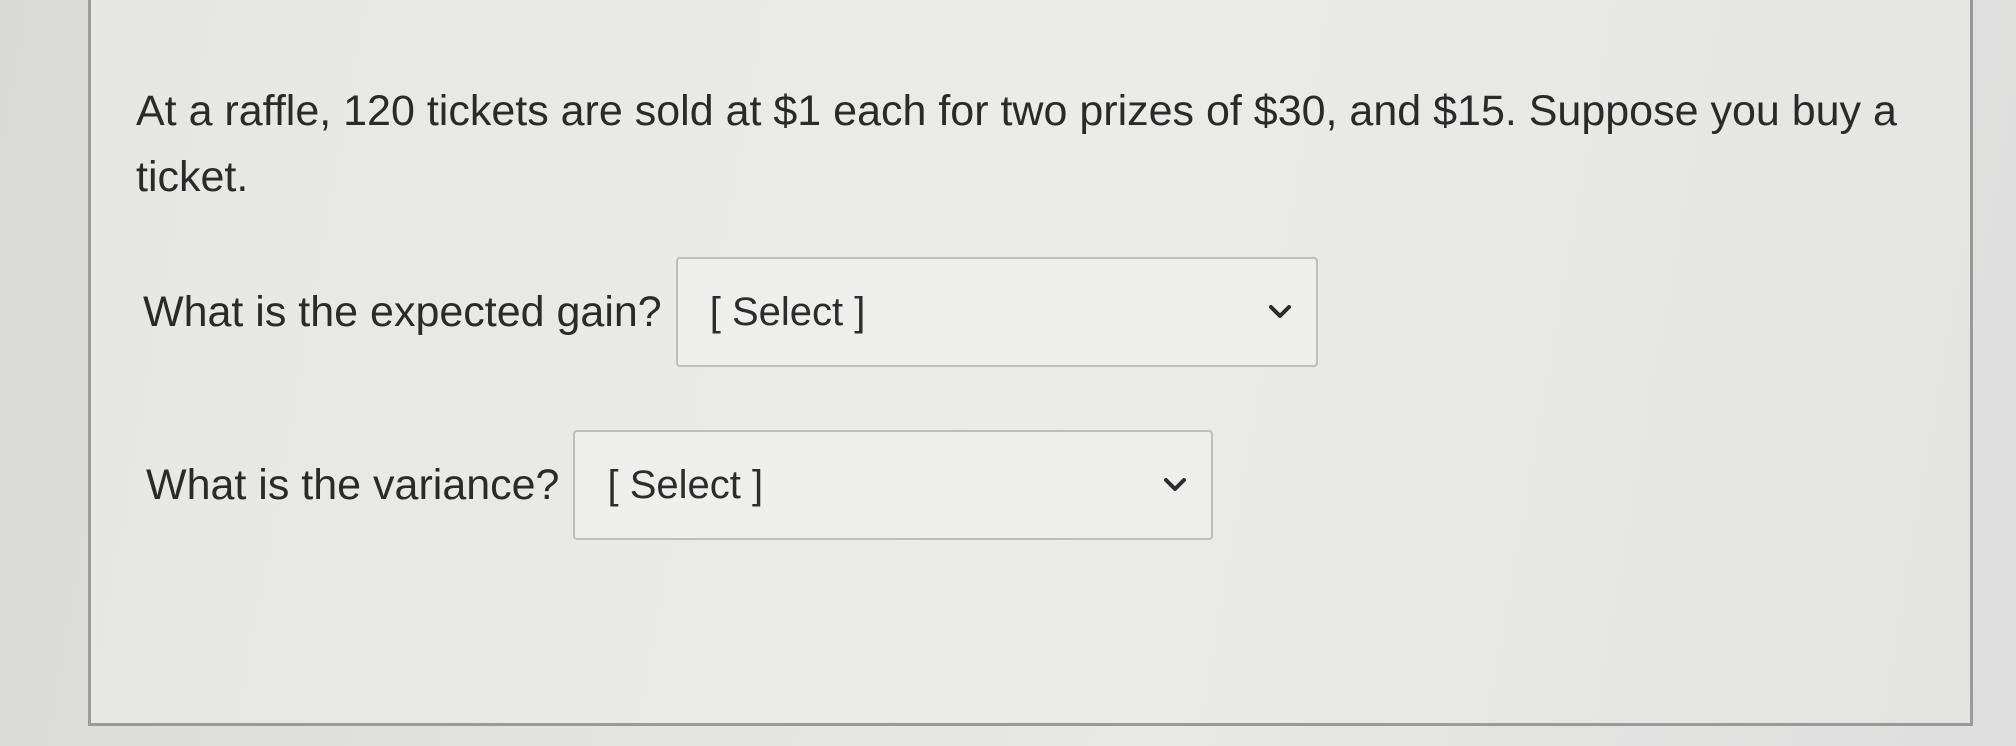 This screenshot has width=2016, height=746. I want to click on variance-selected-value: [ Select ], so click(685, 484).